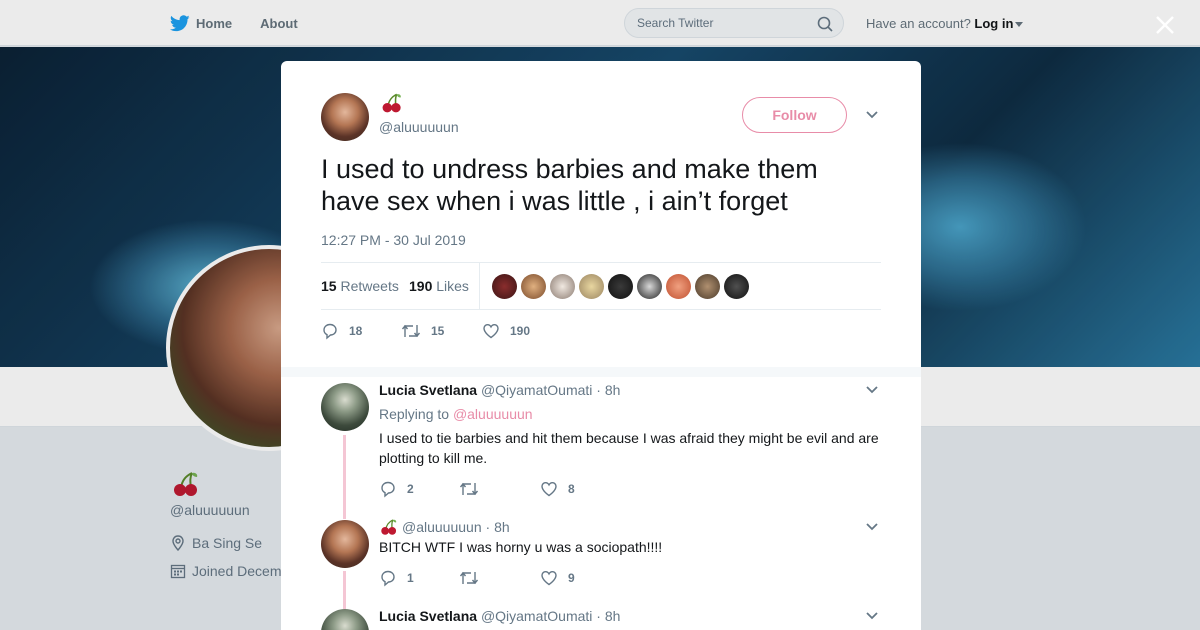 Image resolution: width=1200 pixels, height=630 pixels. Describe the element at coordinates (557, 578) in the screenshot. I see `like-action: 9` at that location.